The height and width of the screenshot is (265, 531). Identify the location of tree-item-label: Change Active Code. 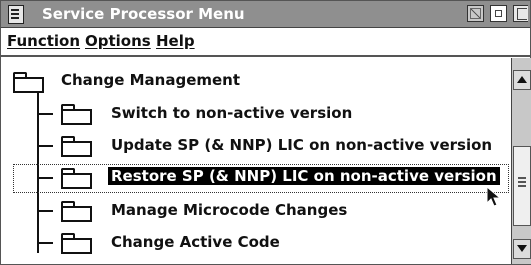
(195, 242).